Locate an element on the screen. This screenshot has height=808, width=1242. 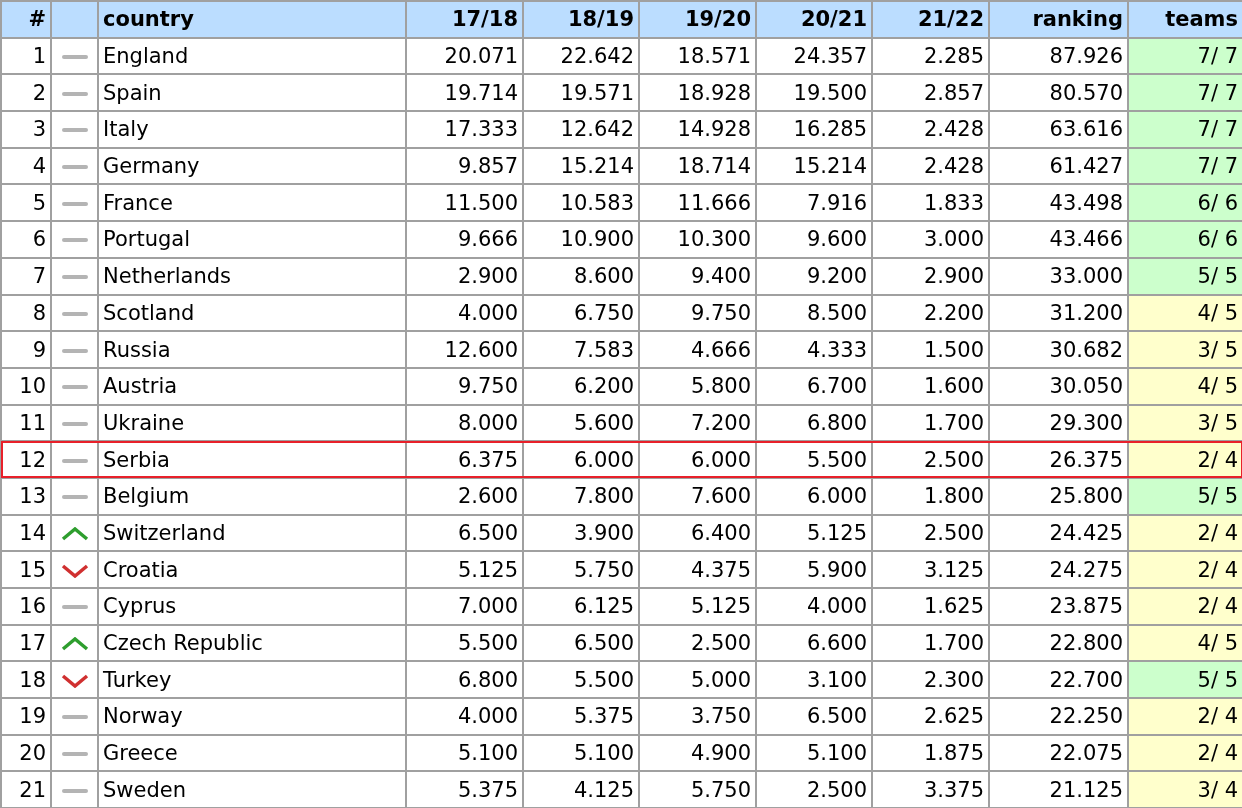
rank-cell: 1 is located at coordinates (26, 56).